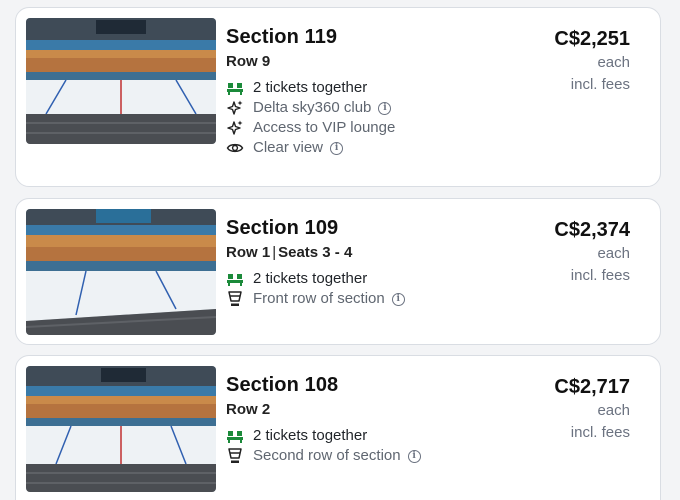 The height and width of the screenshot is (500, 680). Describe the element at coordinates (323, 456) in the screenshot. I see `feature-row-position: Second row of section i` at that location.